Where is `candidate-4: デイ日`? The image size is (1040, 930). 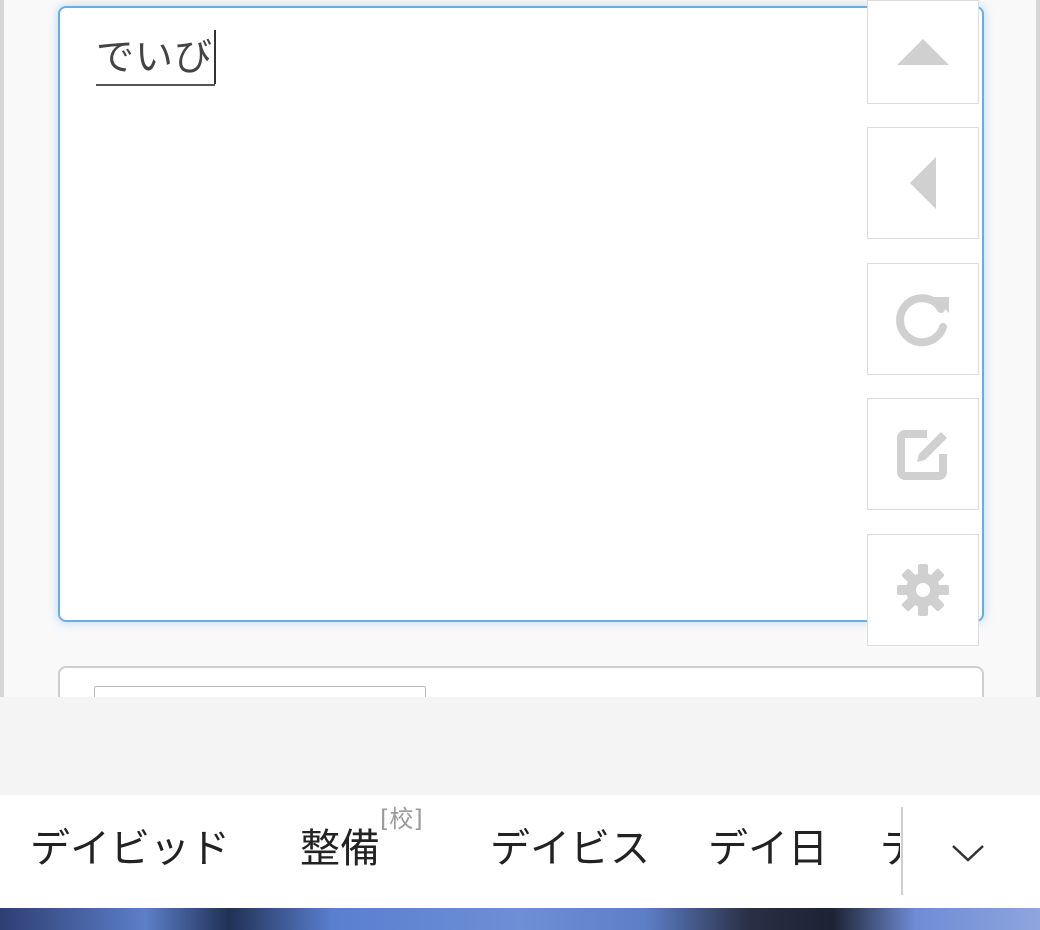
candidate-4: デイ日 is located at coordinates (768, 849).